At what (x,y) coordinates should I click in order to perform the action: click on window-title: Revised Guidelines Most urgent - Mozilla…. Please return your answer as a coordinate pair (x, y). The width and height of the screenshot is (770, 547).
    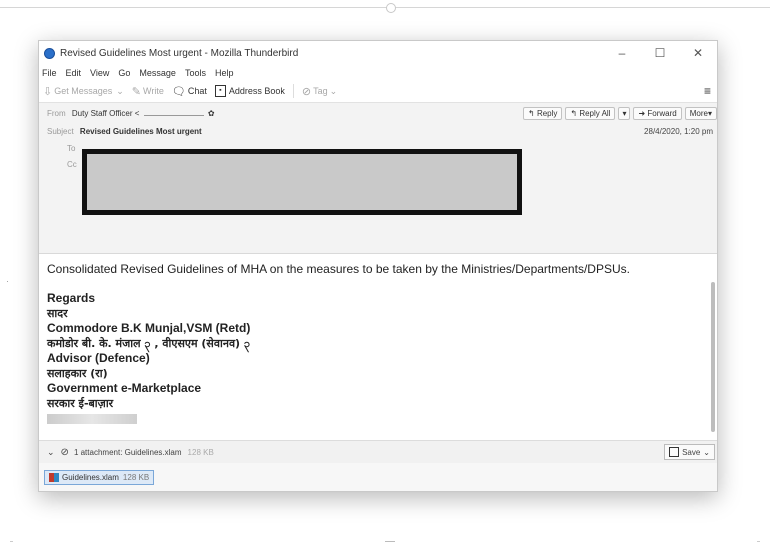
    Looking at the image, I should click on (179, 53).